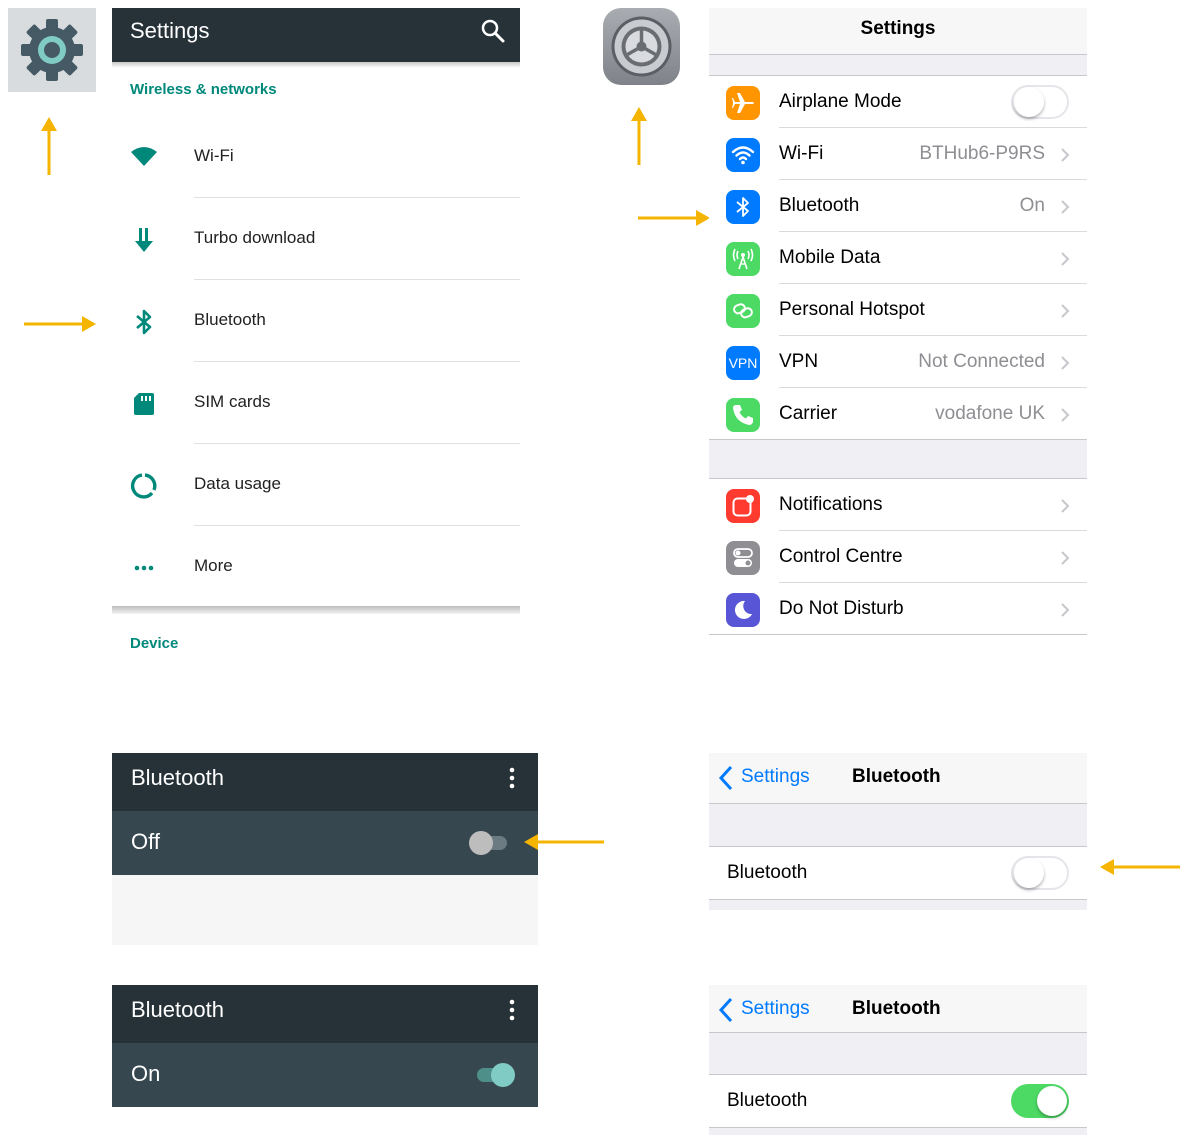 The width and height of the screenshot is (1180, 1135). I want to click on settings-row-bluetooth: Bluetooth On, so click(898, 206).